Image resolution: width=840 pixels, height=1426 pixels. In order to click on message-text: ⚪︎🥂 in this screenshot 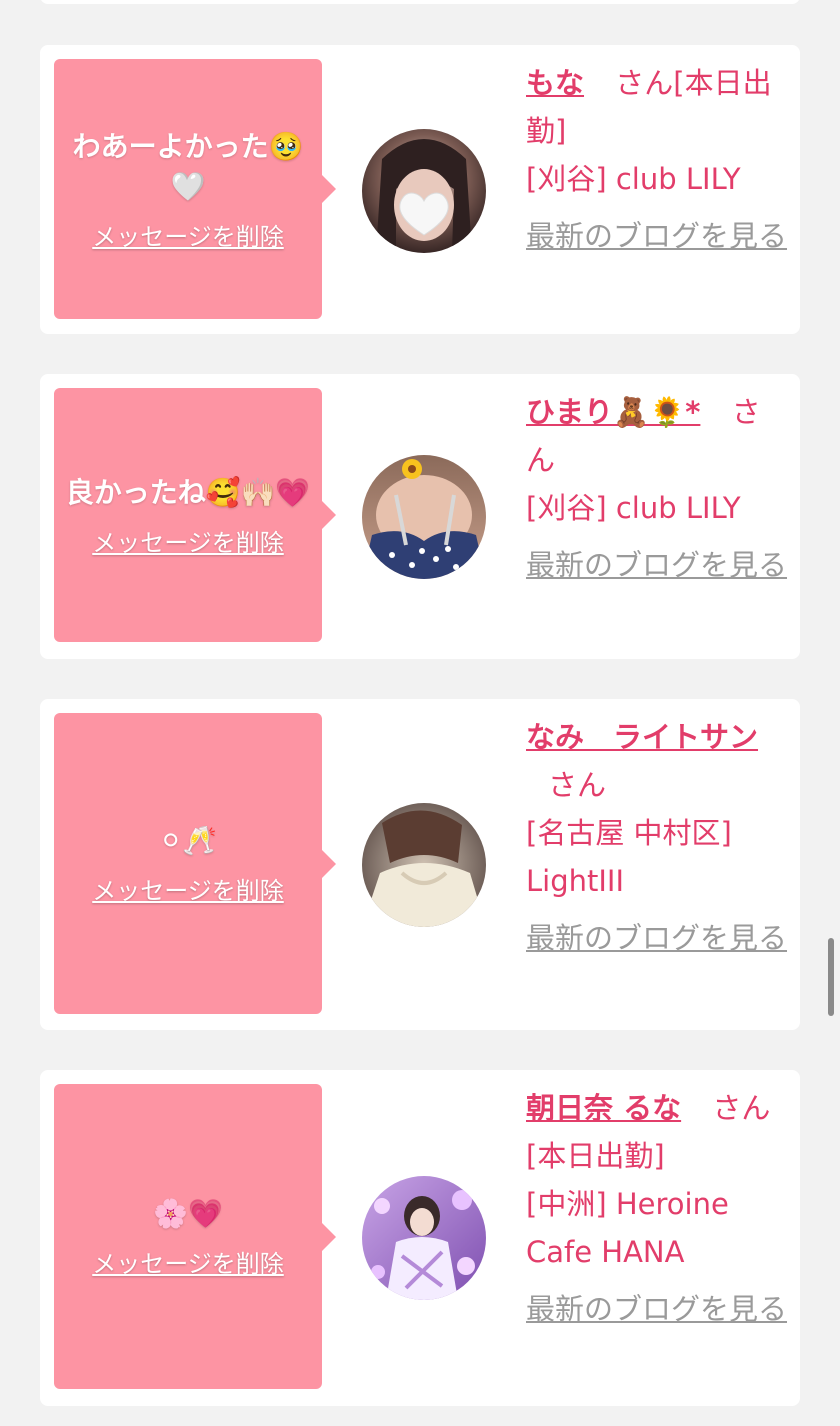, I will do `click(188, 840)`.